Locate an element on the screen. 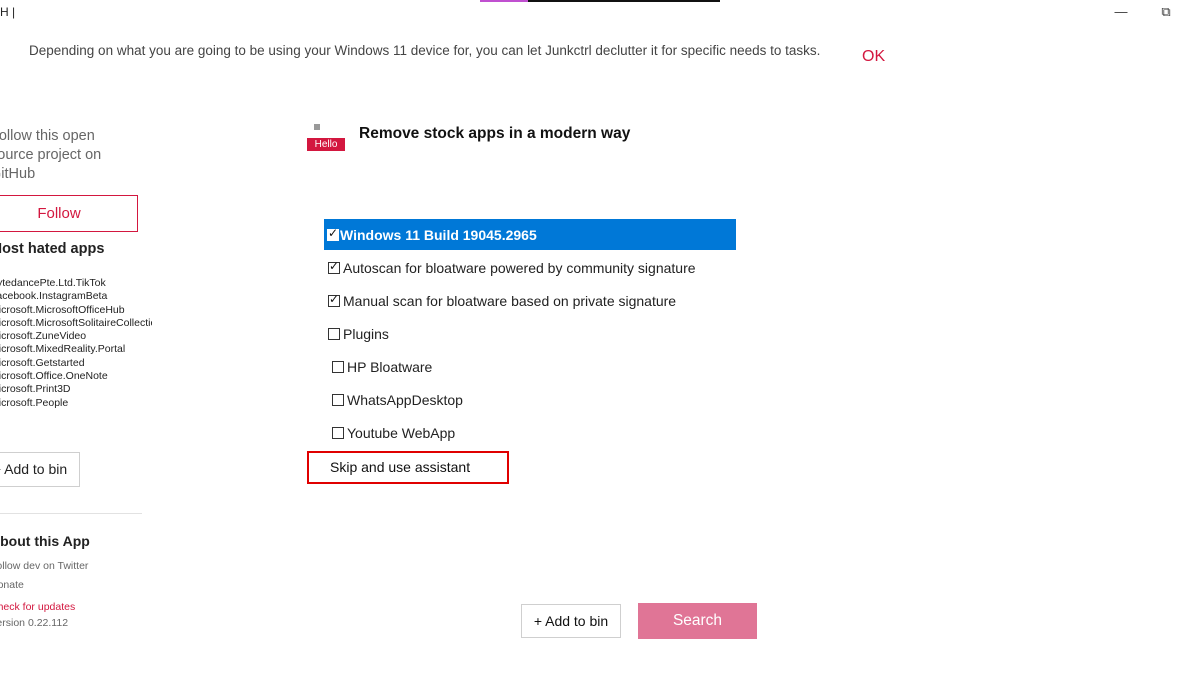 The width and height of the screenshot is (1200, 675). list-item: Microsoft.MicrosoftOfficeHub is located at coordinates (76, 310).